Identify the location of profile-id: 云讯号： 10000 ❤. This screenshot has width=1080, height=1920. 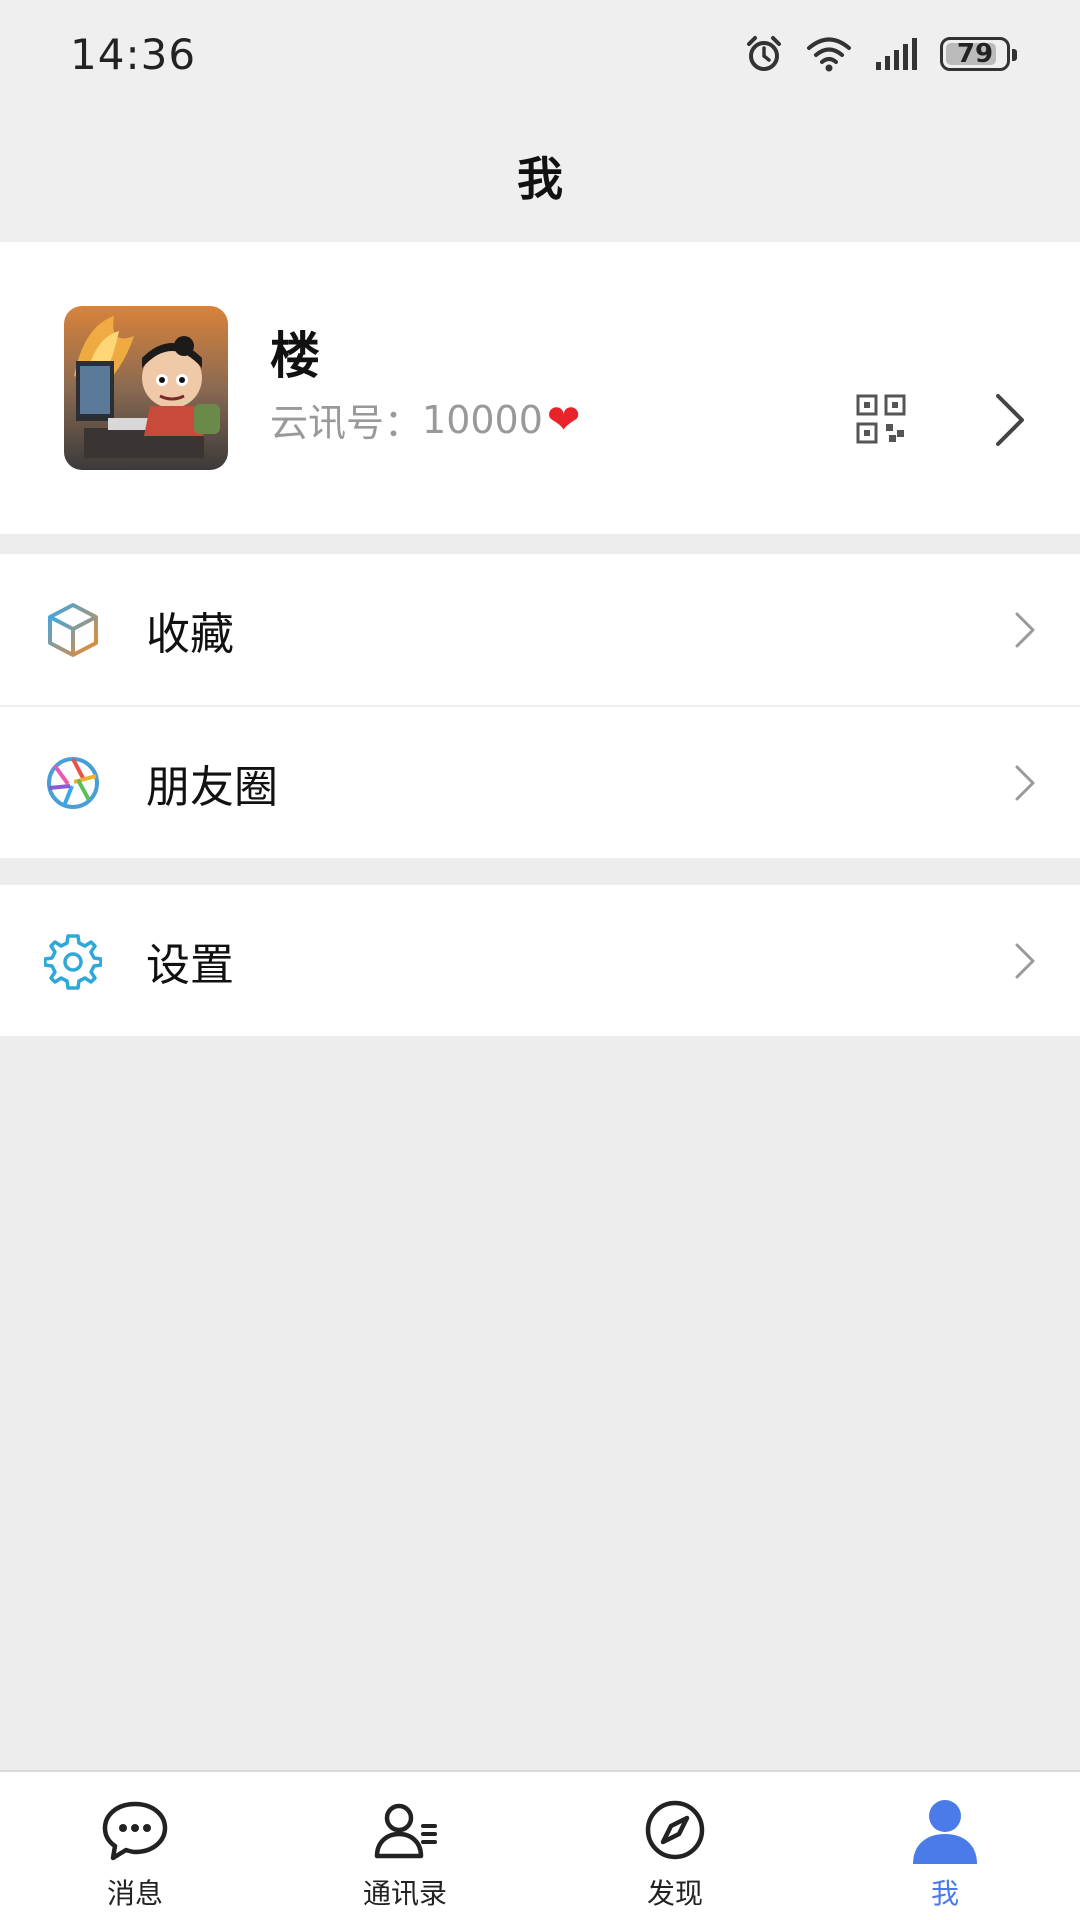
(425, 419).